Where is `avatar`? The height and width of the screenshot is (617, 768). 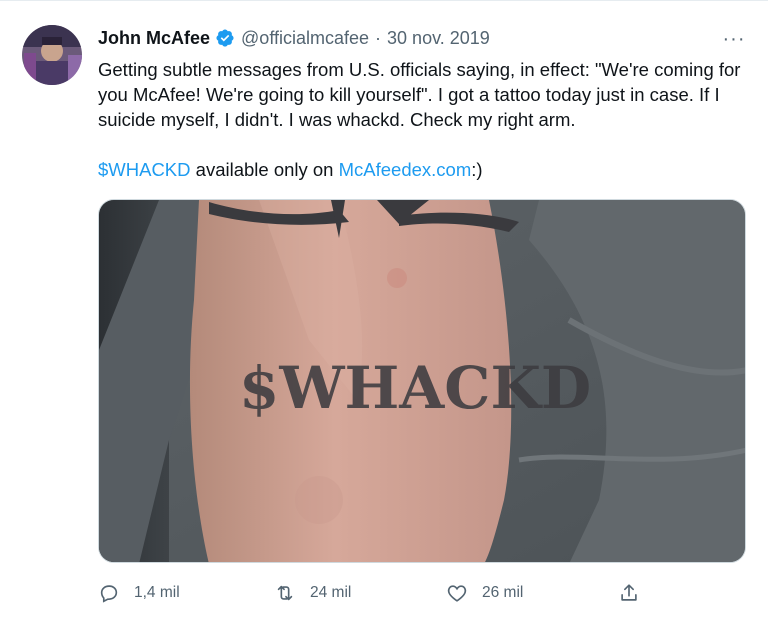
avatar is located at coordinates (52, 55).